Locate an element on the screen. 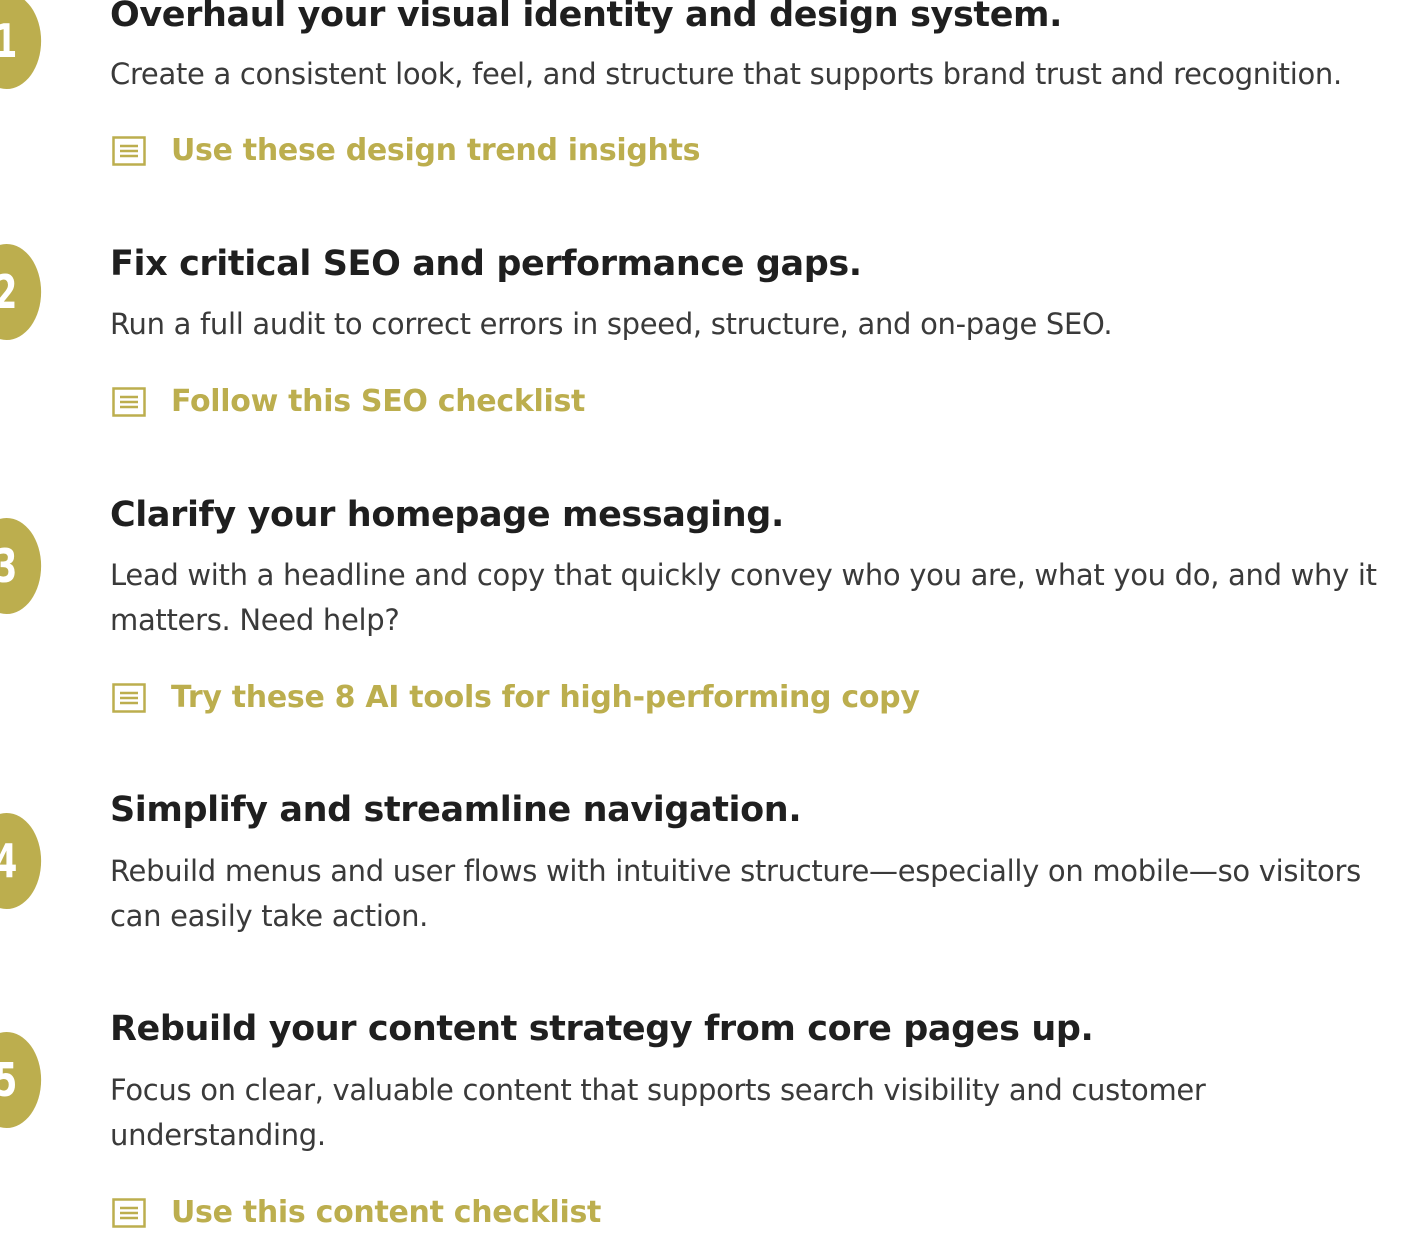 The height and width of the screenshot is (1241, 1409). link-label: Use this content checklist is located at coordinates (386, 1212).